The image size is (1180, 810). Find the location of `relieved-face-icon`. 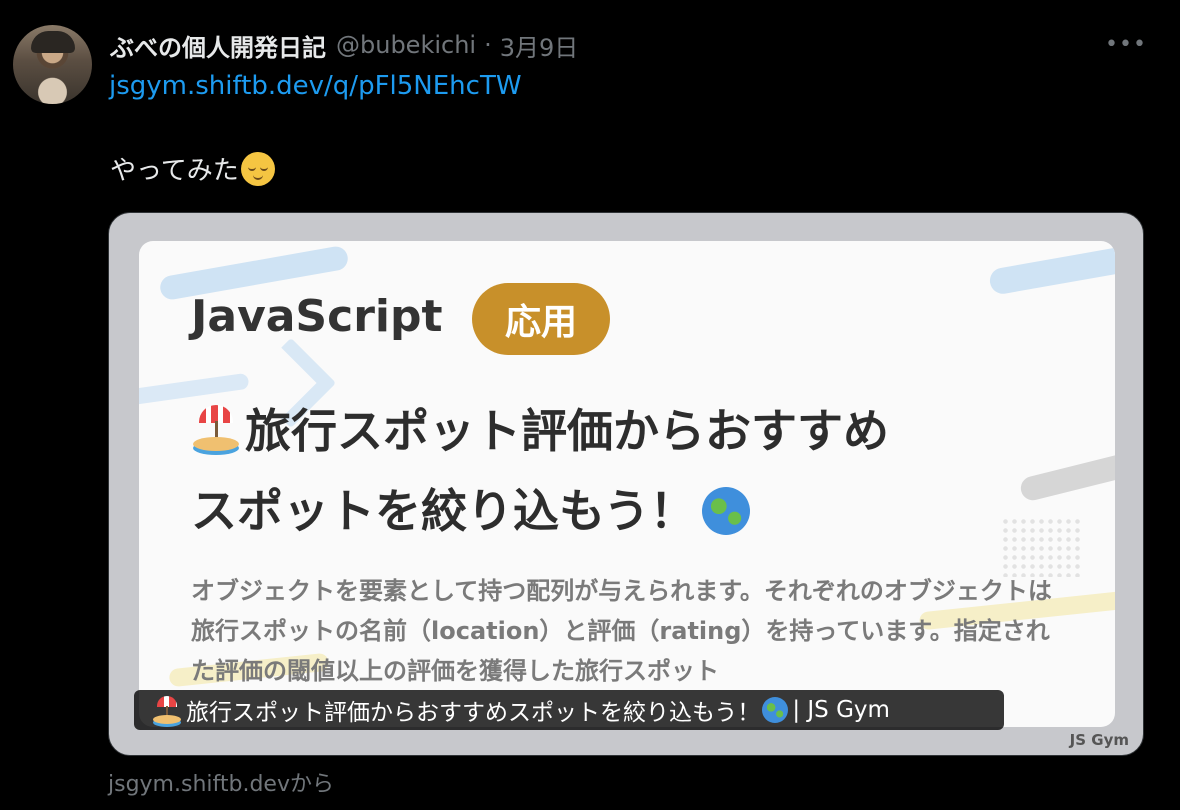

relieved-face-icon is located at coordinates (257, 168).